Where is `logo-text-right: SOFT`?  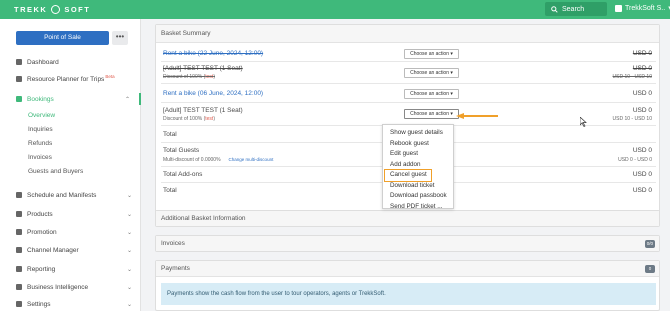
logo-text-right: SOFT is located at coordinates (77, 9).